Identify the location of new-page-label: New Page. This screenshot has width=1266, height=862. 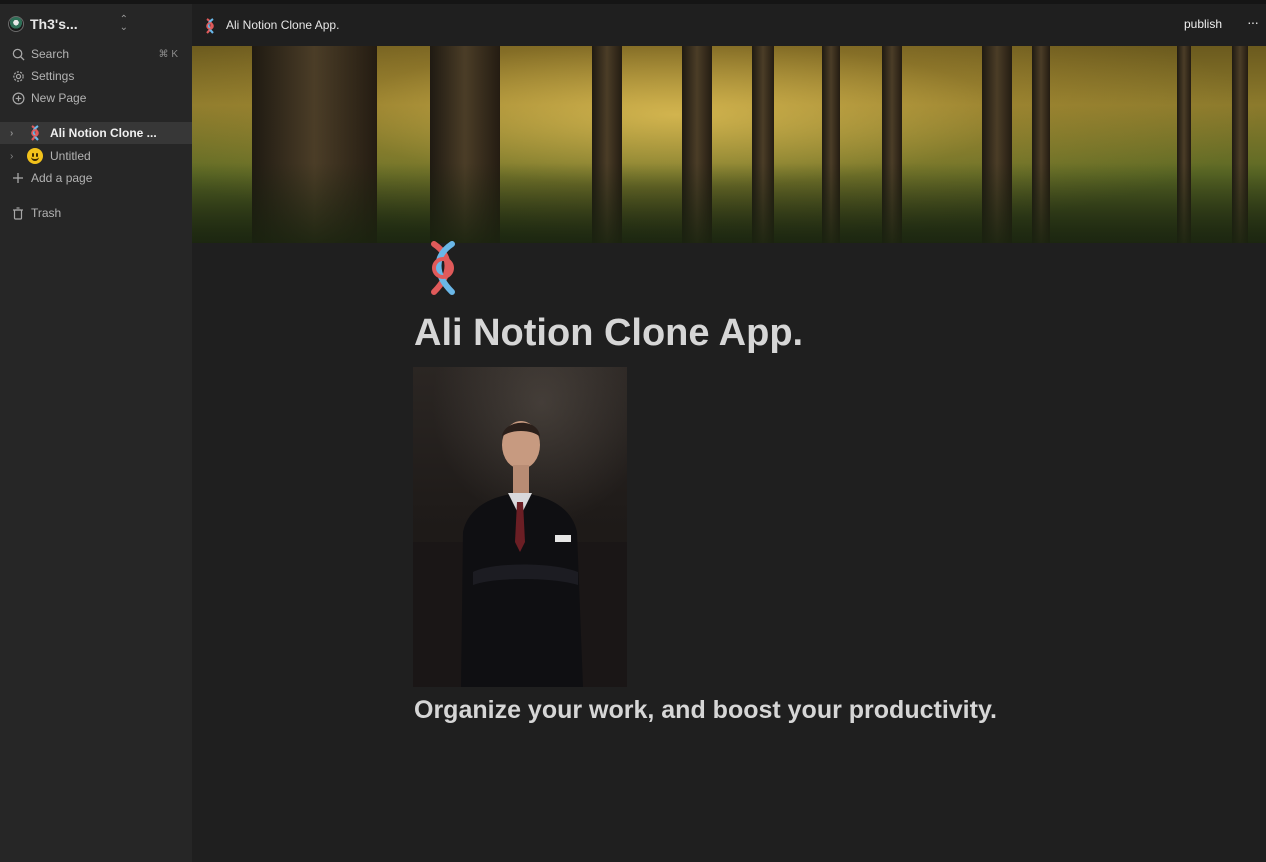
(59, 98).